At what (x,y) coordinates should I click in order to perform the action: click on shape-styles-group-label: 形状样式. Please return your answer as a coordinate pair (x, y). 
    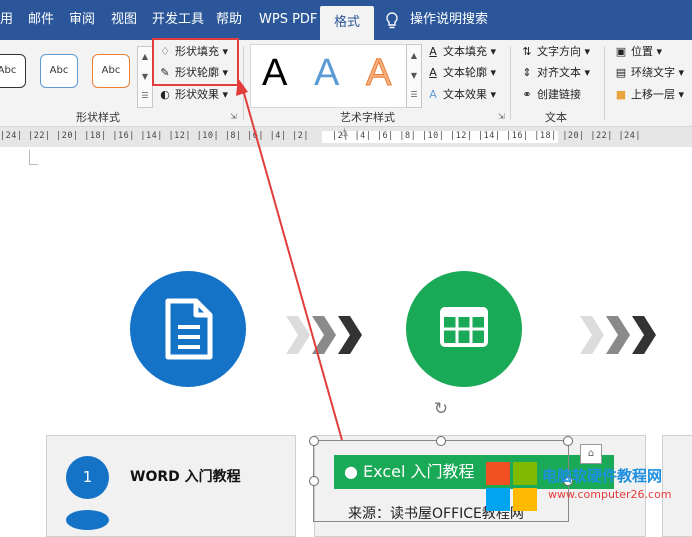
    Looking at the image, I should click on (98, 117).